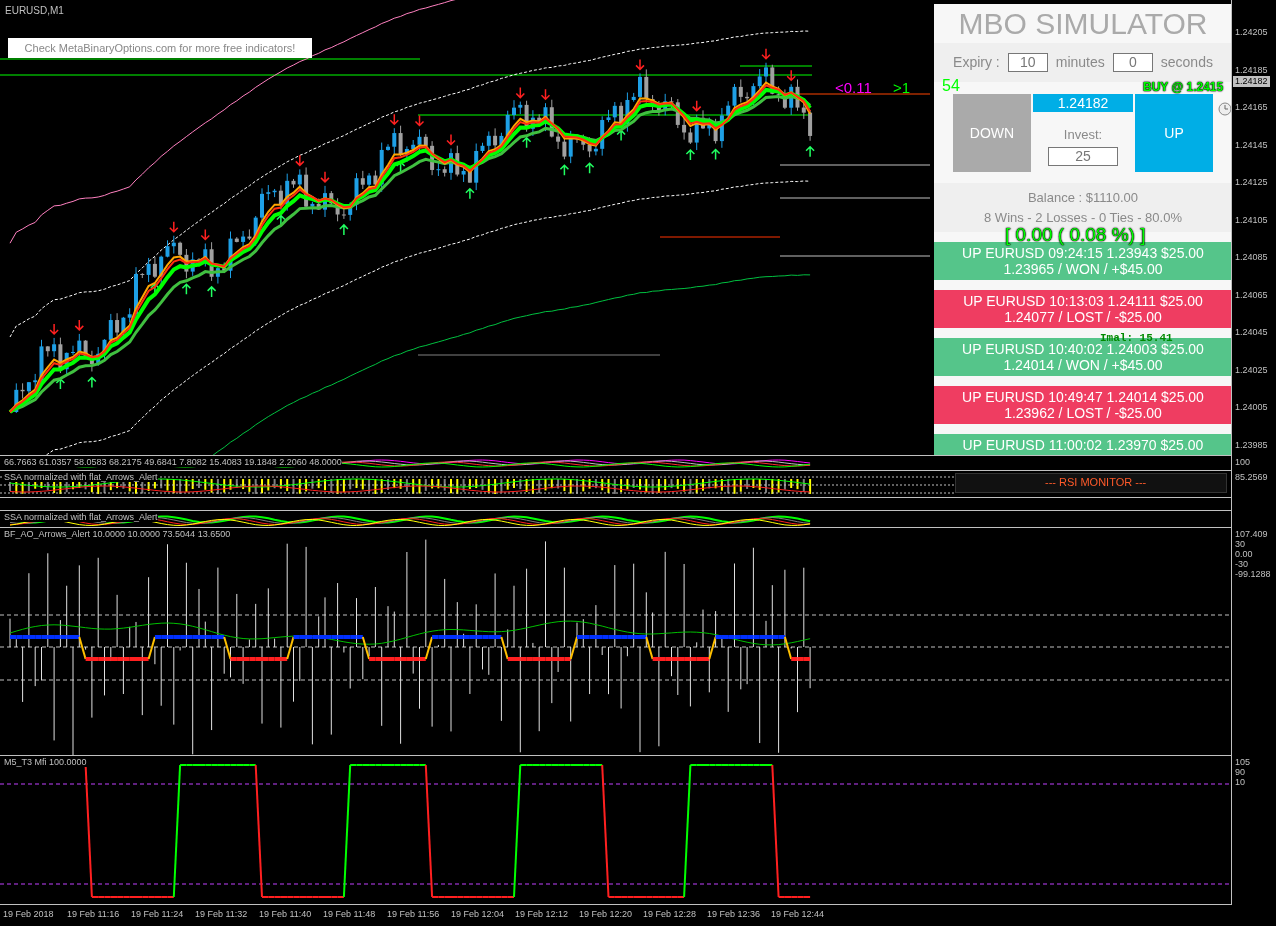 Image resolution: width=1276 pixels, height=926 pixels. I want to click on down-button: DOWN, so click(992, 133).